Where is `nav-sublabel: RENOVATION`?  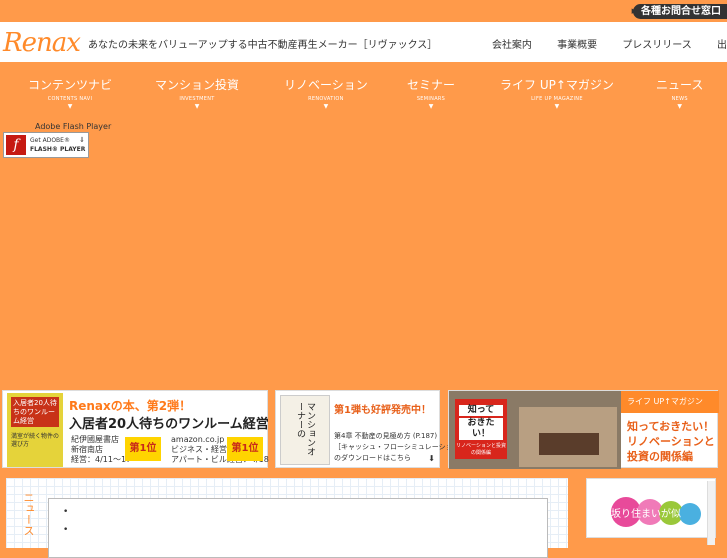
nav-sublabel: RENOVATION is located at coordinates (326, 99).